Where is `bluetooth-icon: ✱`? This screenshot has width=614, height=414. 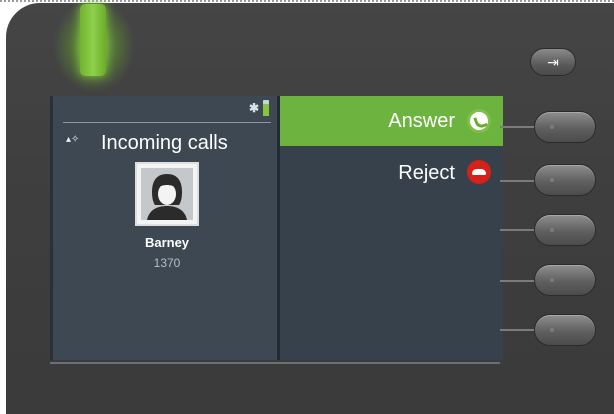
bluetooth-icon: ✱ is located at coordinates (254, 108).